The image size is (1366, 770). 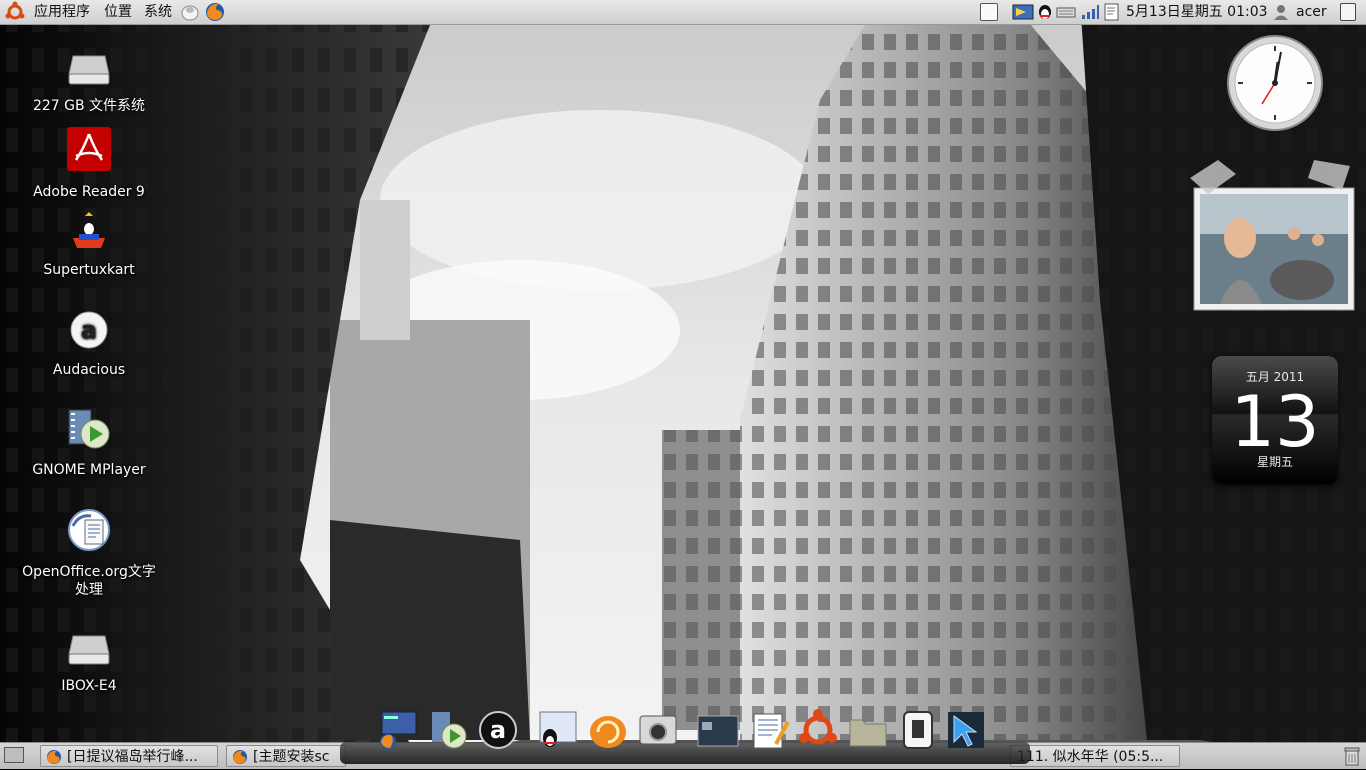 I want to click on shutdown-icon, so click(x=1348, y=12).